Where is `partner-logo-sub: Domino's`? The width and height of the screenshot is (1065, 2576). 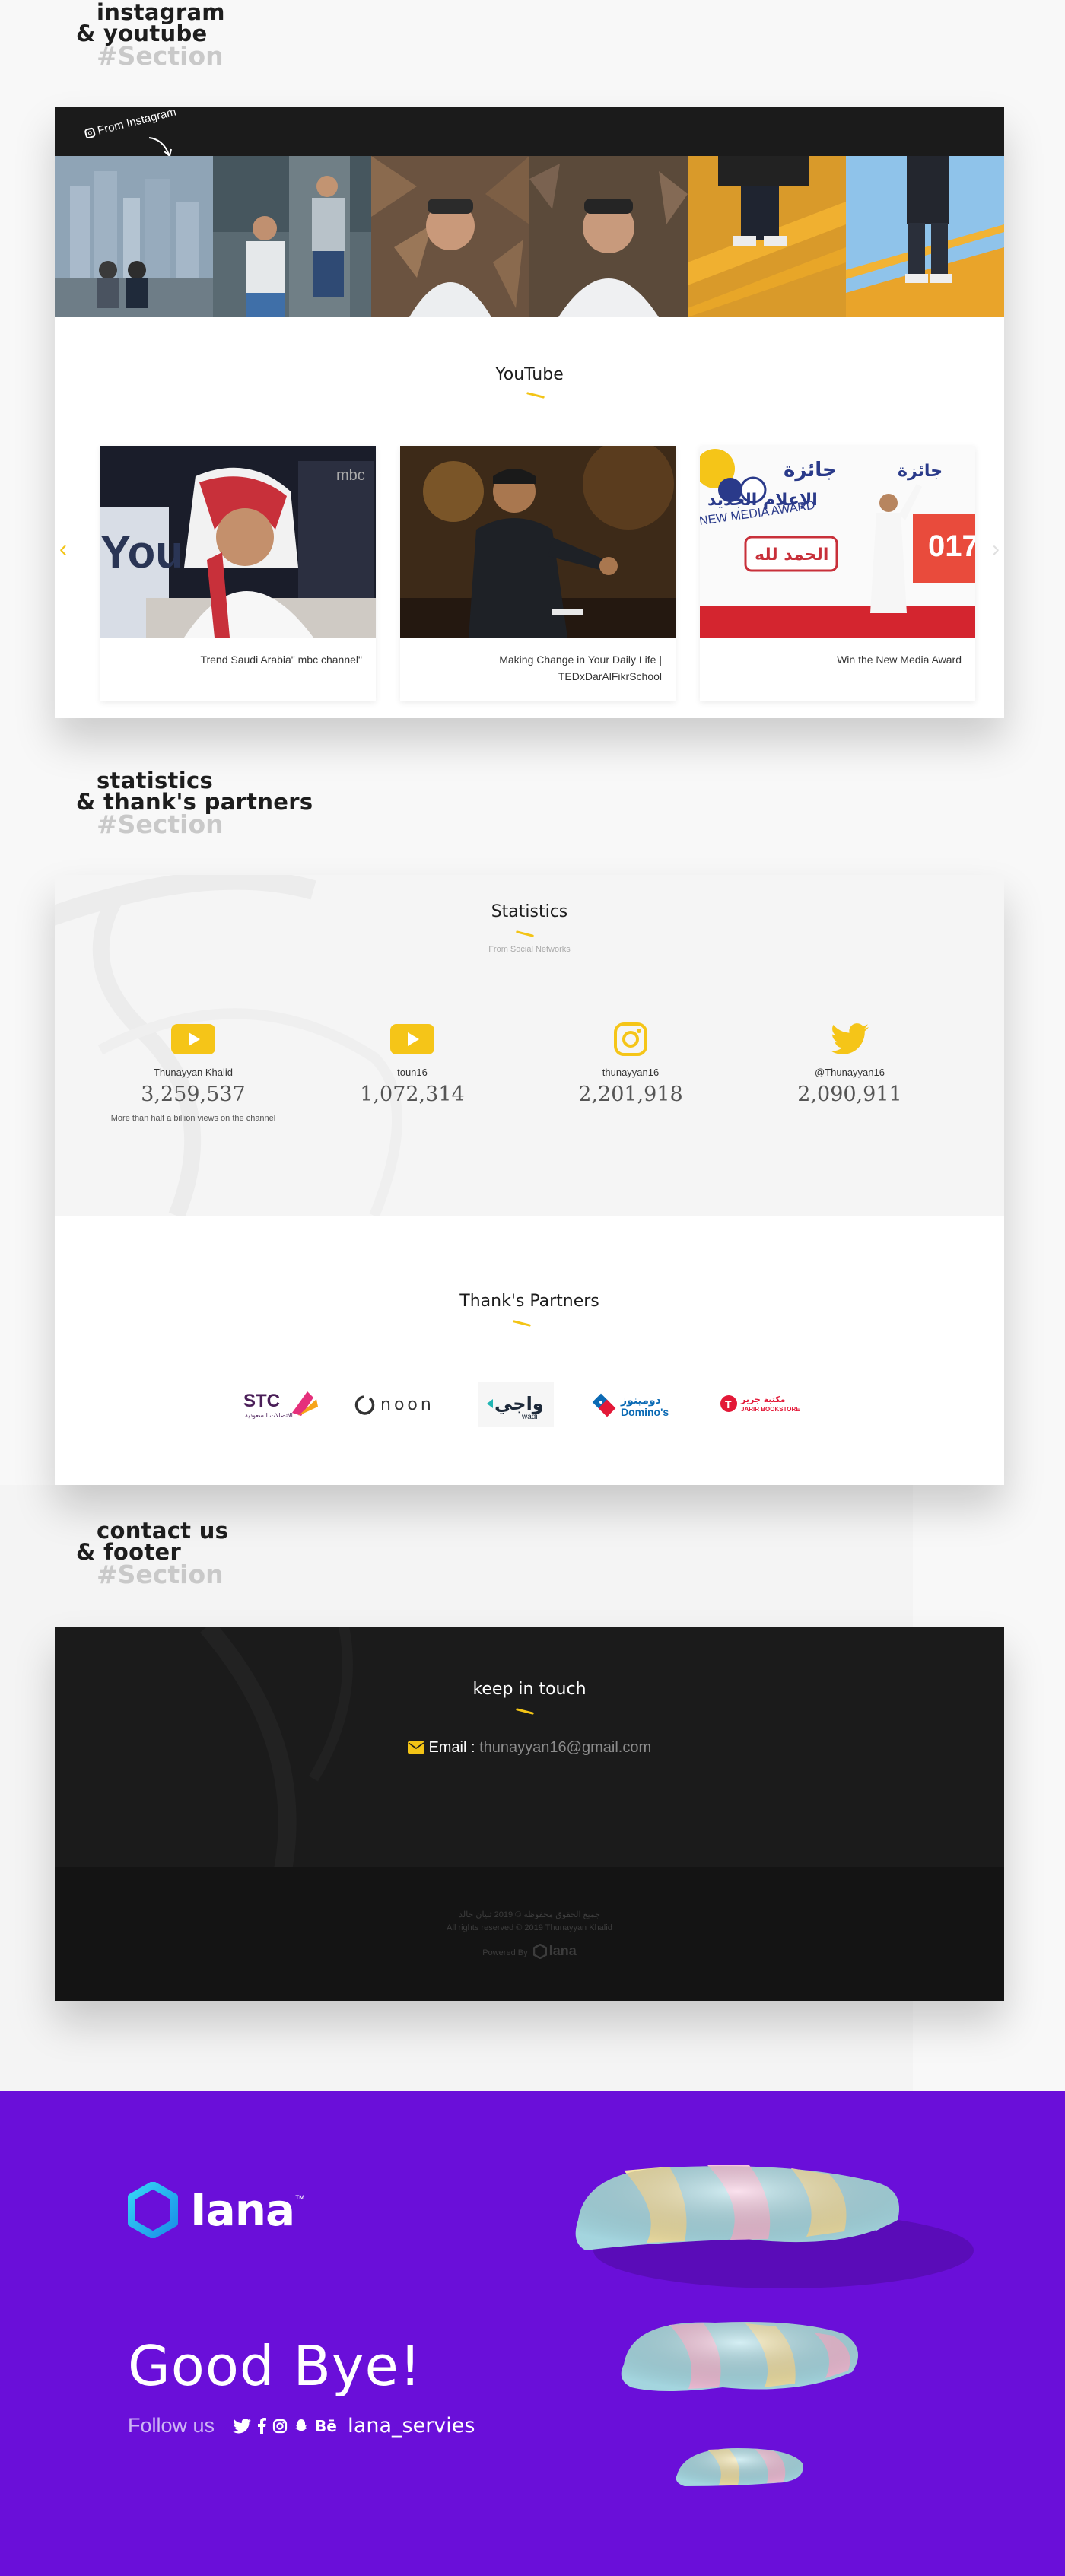
partner-logo-sub: Domino's is located at coordinates (645, 1412).